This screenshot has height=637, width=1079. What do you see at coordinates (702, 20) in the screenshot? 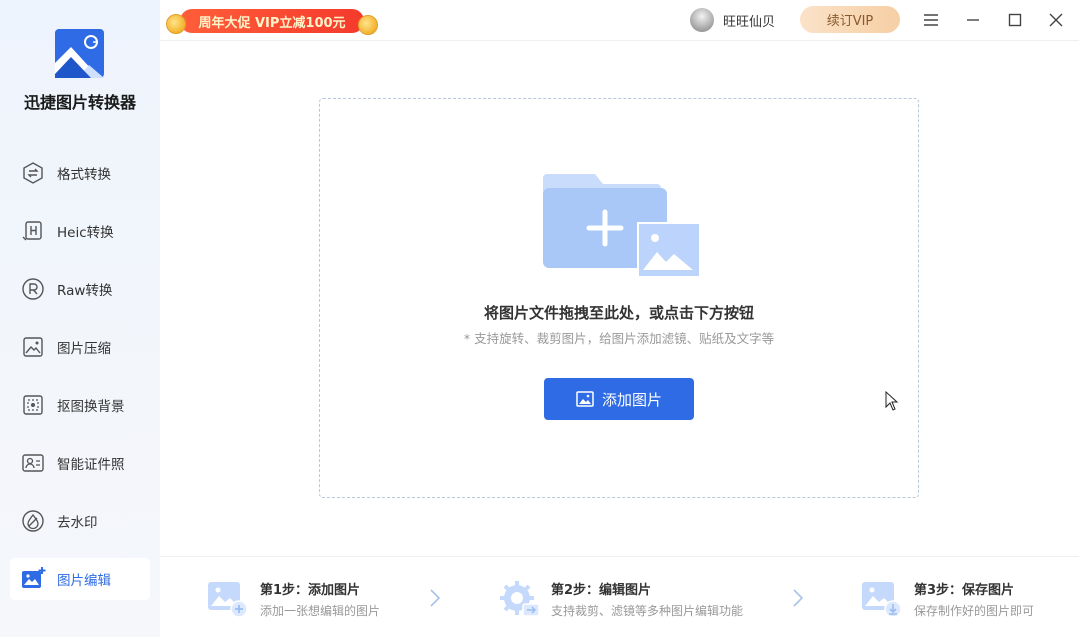
I see `avatar` at bounding box center [702, 20].